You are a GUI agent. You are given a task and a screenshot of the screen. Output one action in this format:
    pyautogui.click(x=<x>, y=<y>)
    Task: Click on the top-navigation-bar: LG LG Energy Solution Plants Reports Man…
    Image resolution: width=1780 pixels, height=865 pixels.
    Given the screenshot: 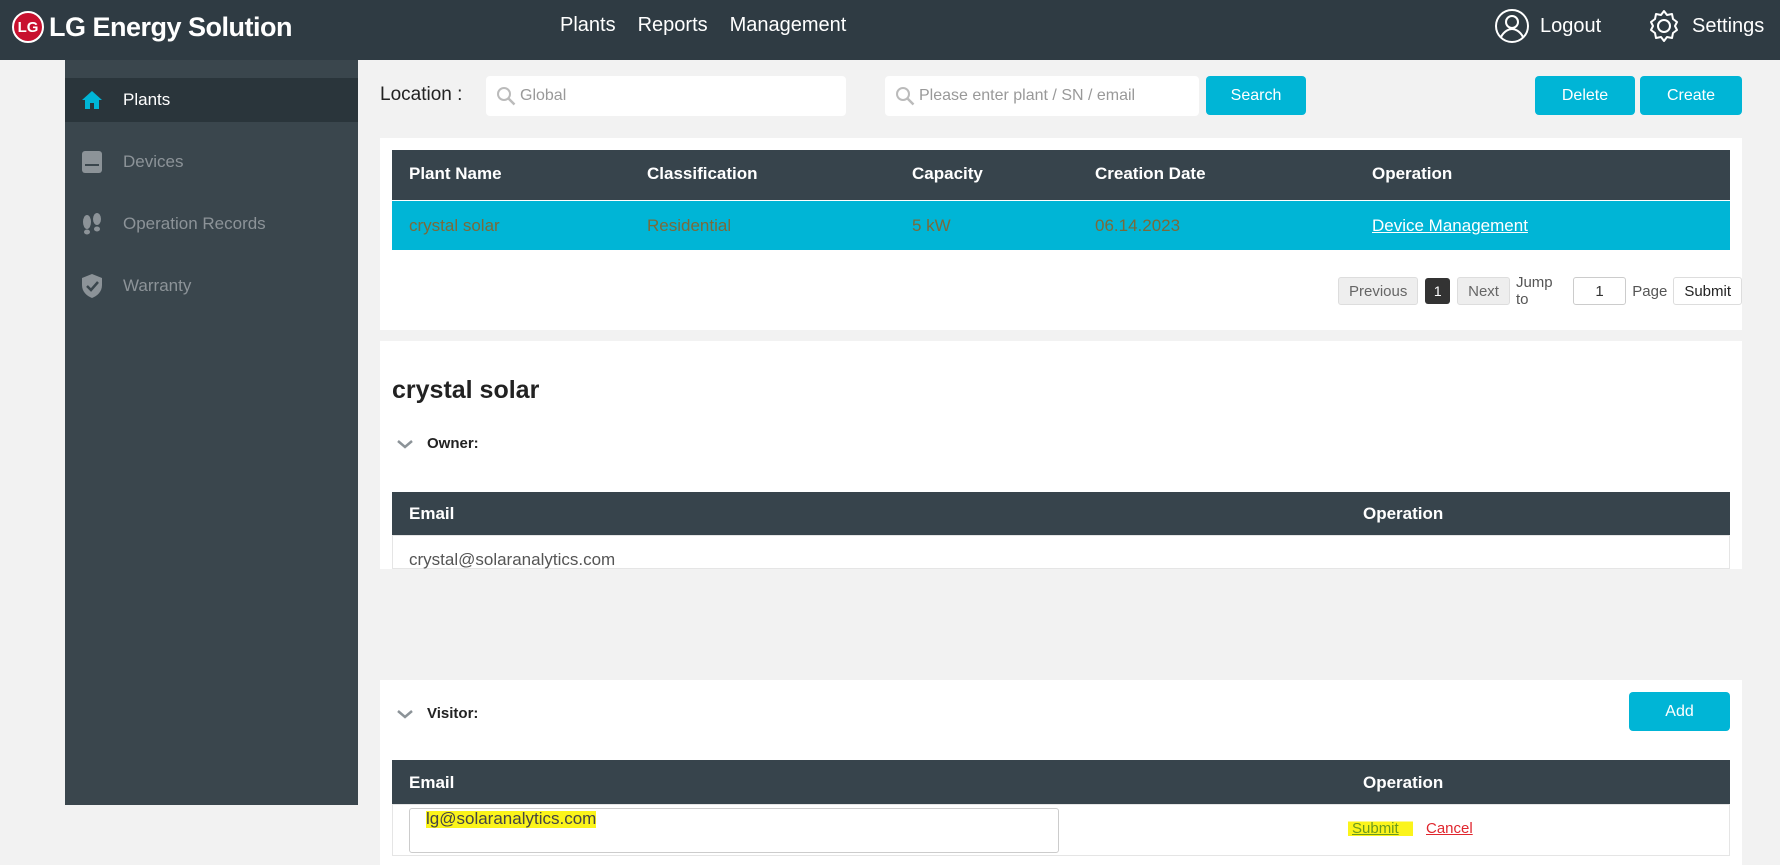 What is the action you would take?
    pyautogui.click(x=890, y=30)
    